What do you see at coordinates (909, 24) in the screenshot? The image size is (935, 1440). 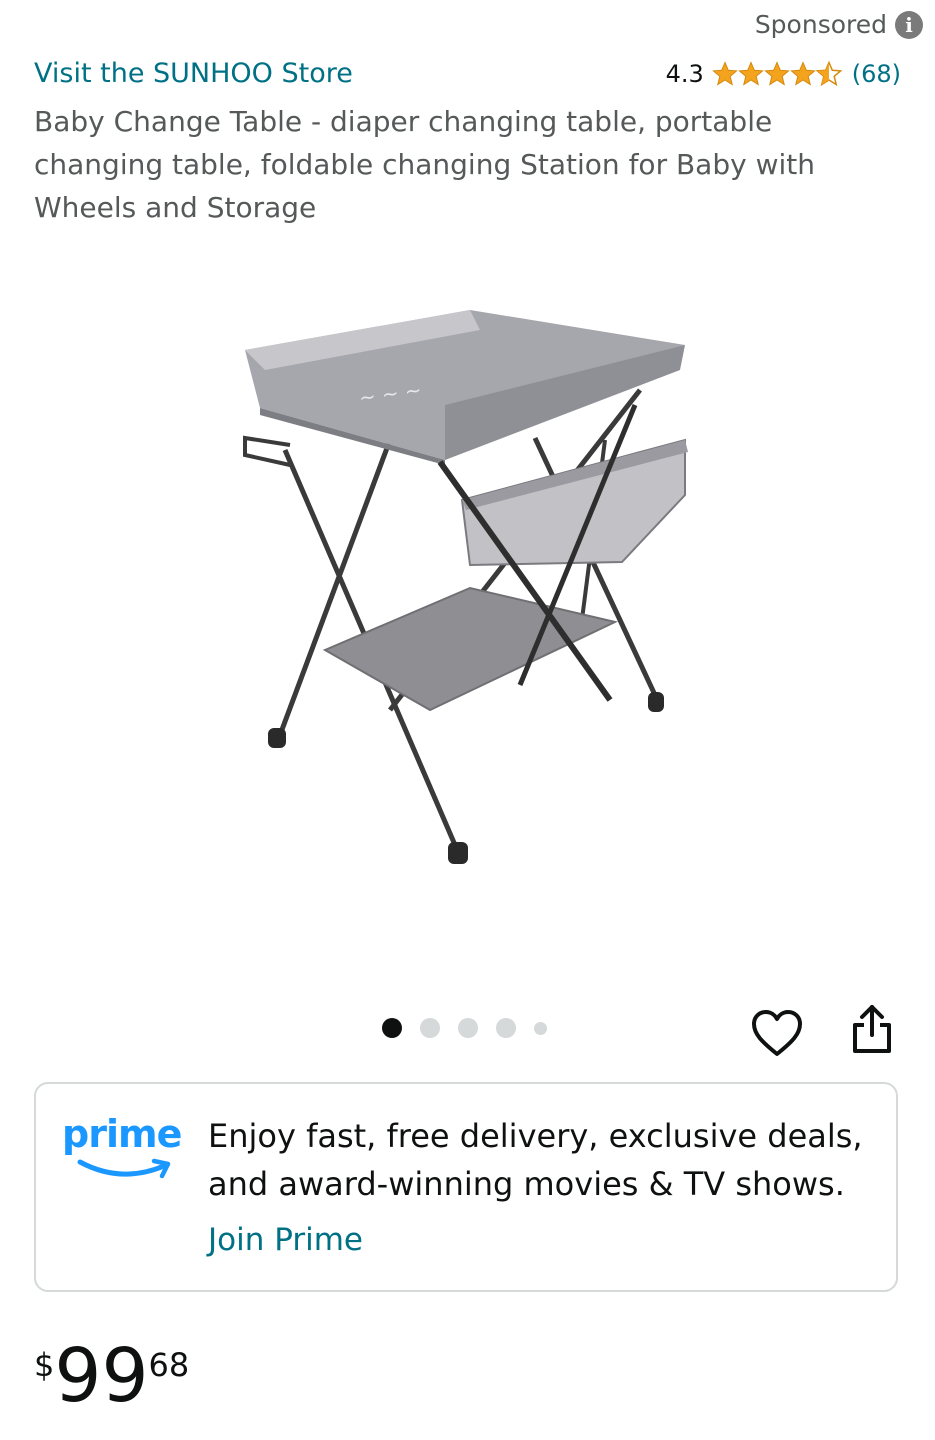 I see `info-icon: i` at bounding box center [909, 24].